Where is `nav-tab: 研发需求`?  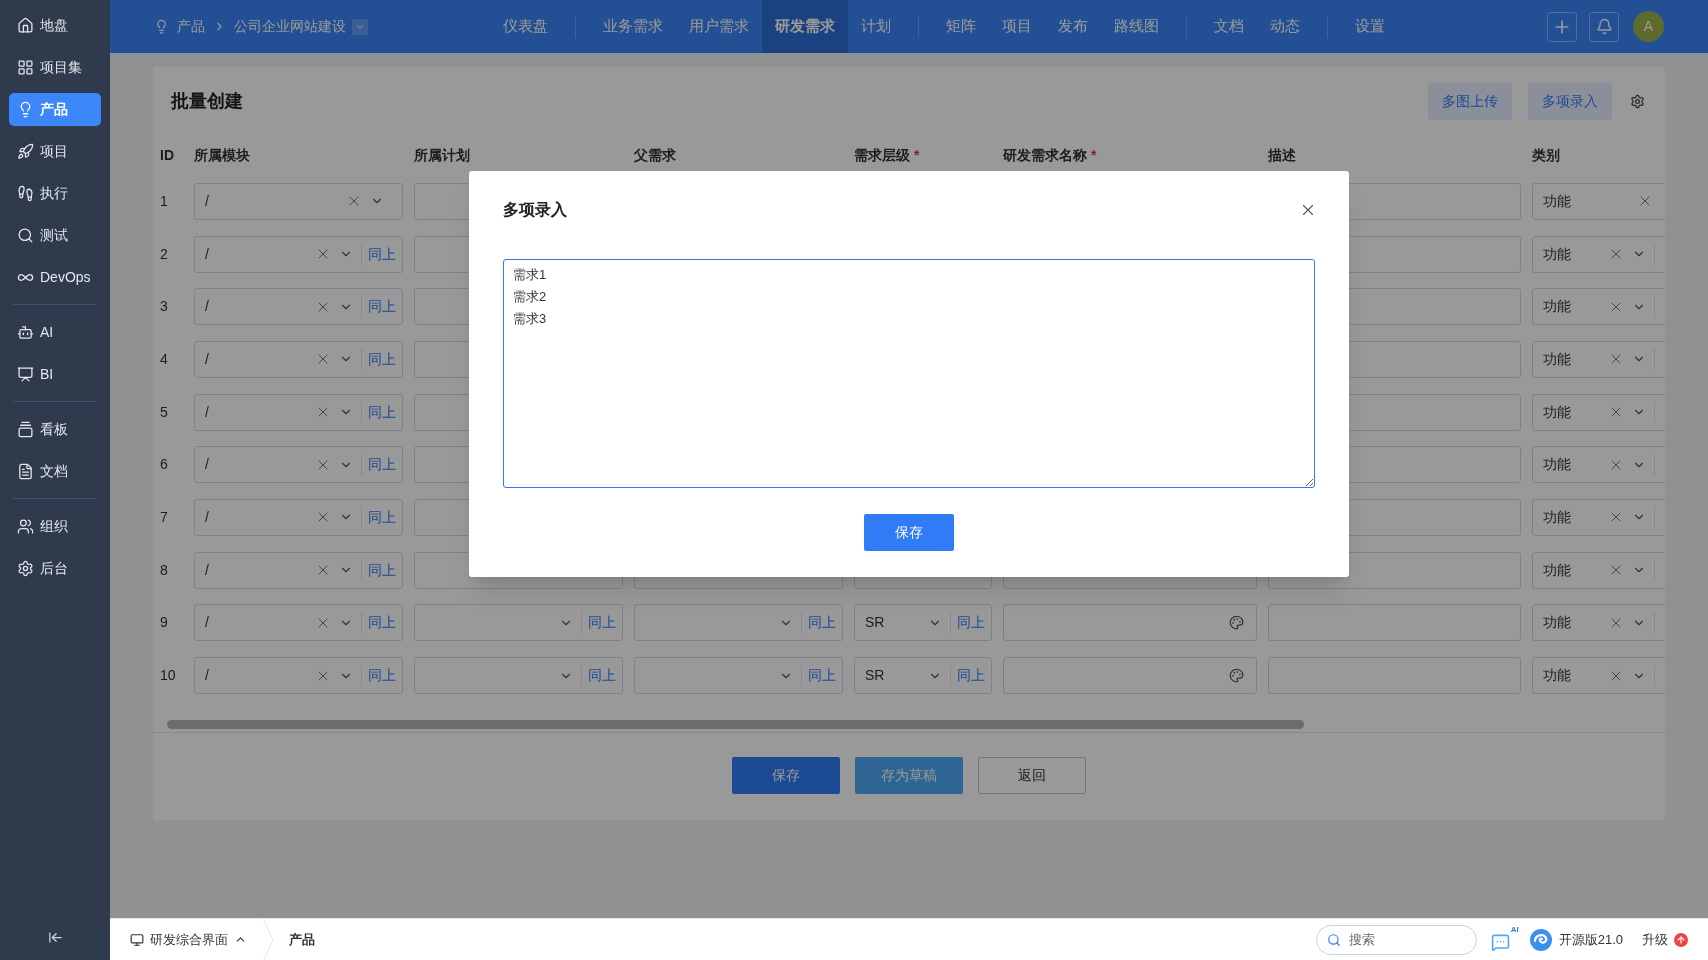 nav-tab: 研发需求 is located at coordinates (805, 26).